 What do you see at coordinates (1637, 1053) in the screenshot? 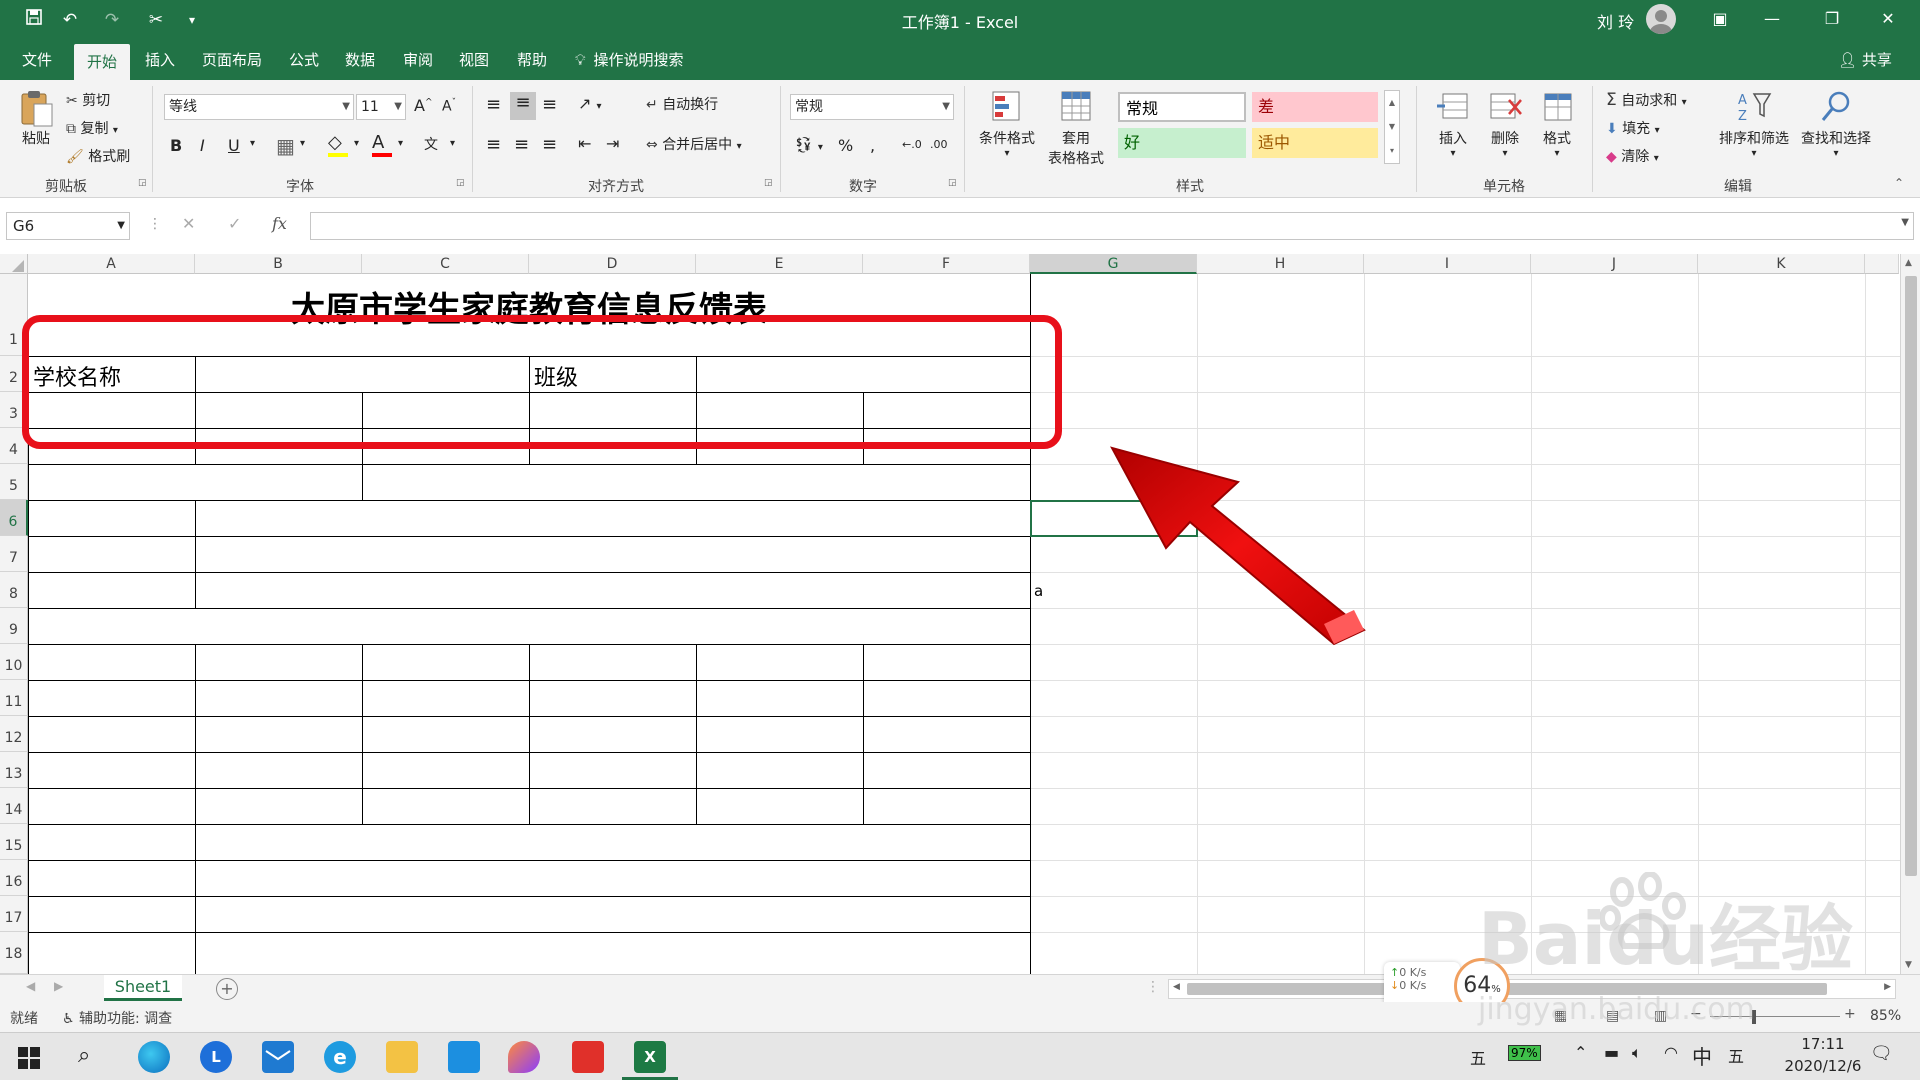
I see `volume-icon: 🔈︎` at bounding box center [1637, 1053].